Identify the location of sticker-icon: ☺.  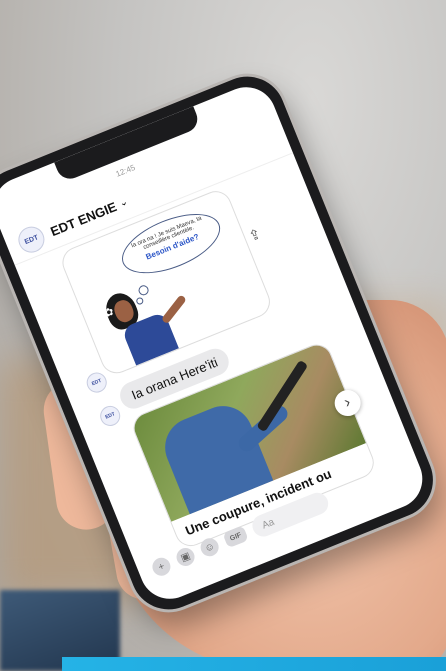
(209, 547).